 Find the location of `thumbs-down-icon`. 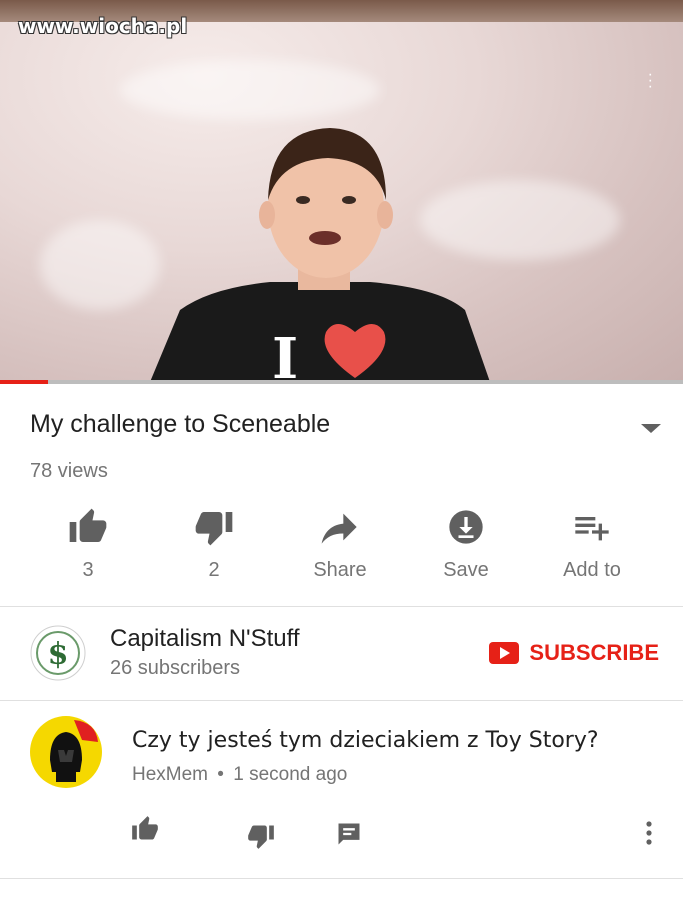

thumbs-down-icon is located at coordinates (214, 529).